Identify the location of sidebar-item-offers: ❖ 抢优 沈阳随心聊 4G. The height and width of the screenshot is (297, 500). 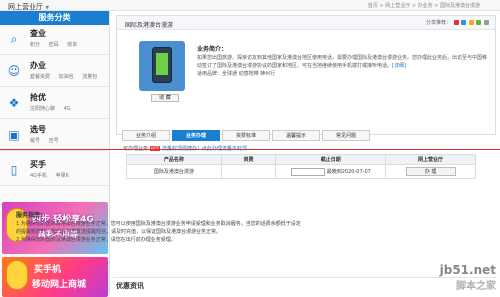
(55, 104).